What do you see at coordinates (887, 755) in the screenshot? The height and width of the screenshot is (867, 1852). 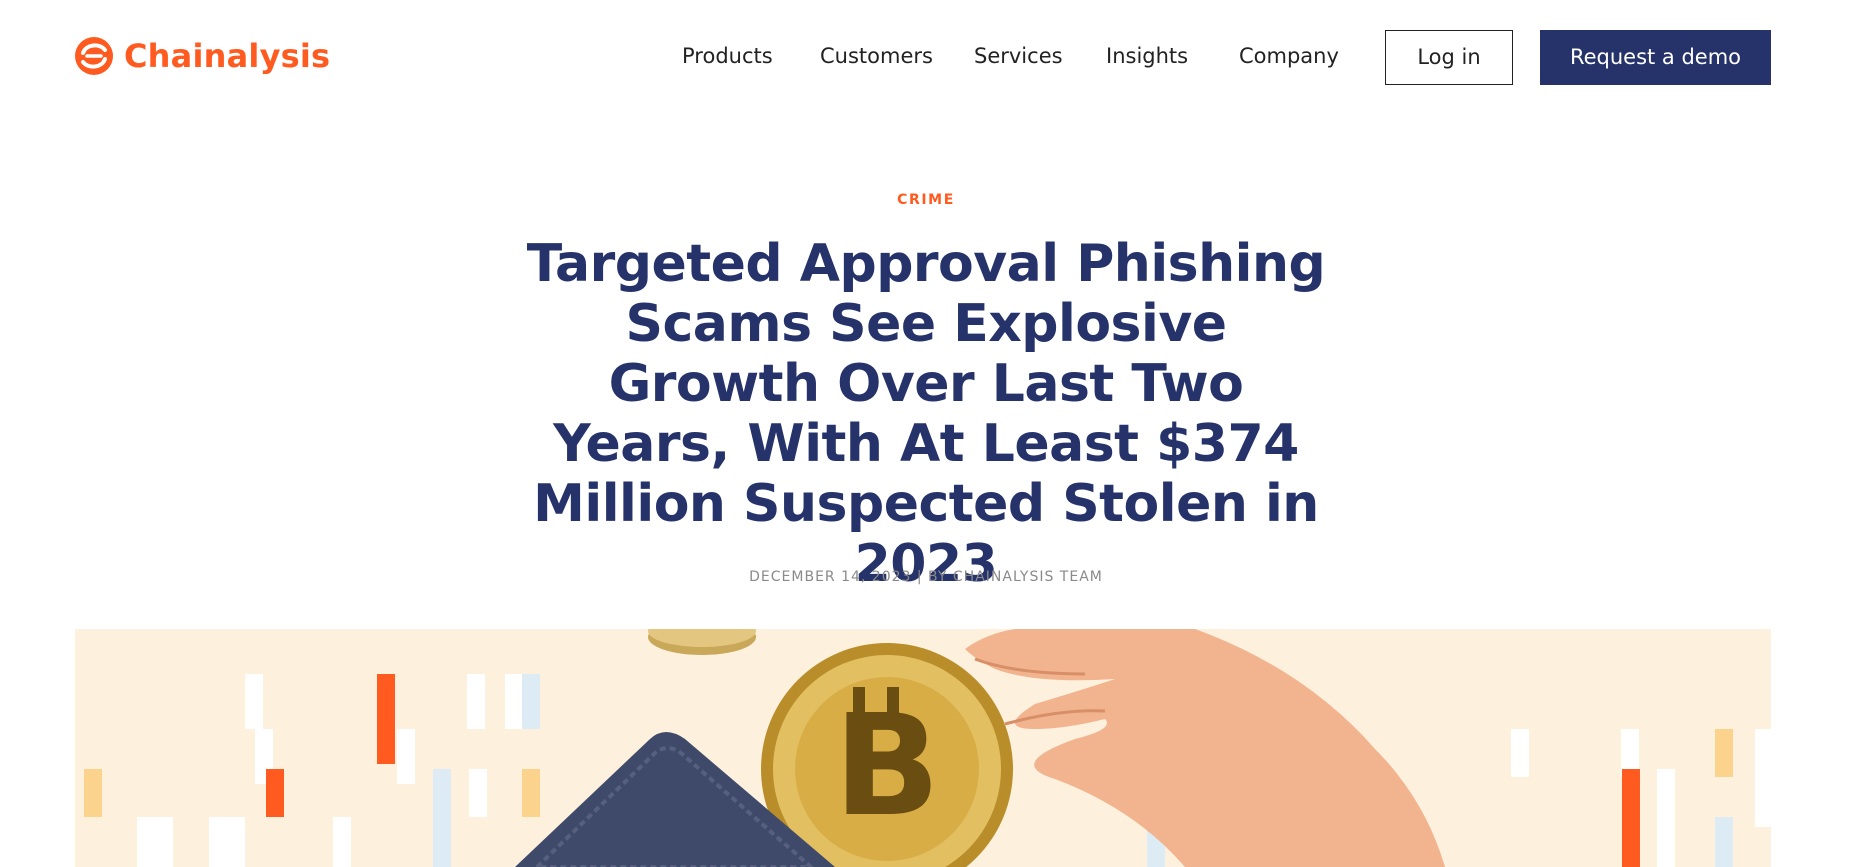 I see `bitcoin-icon: B` at bounding box center [887, 755].